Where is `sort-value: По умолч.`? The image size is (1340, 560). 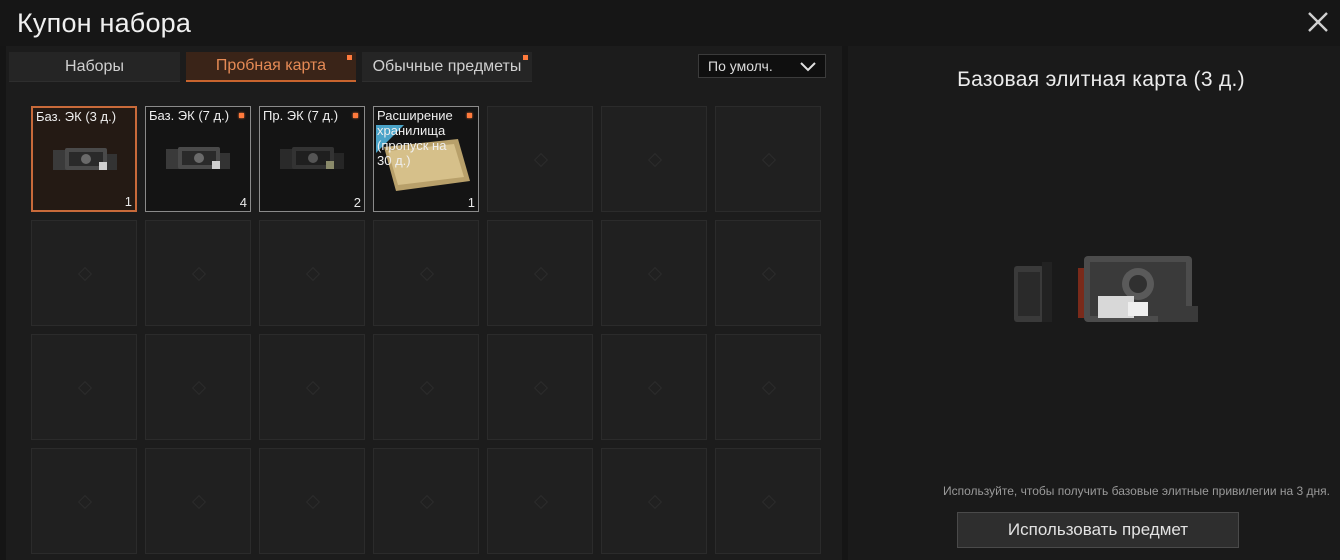 sort-value: По умолч. is located at coordinates (740, 66).